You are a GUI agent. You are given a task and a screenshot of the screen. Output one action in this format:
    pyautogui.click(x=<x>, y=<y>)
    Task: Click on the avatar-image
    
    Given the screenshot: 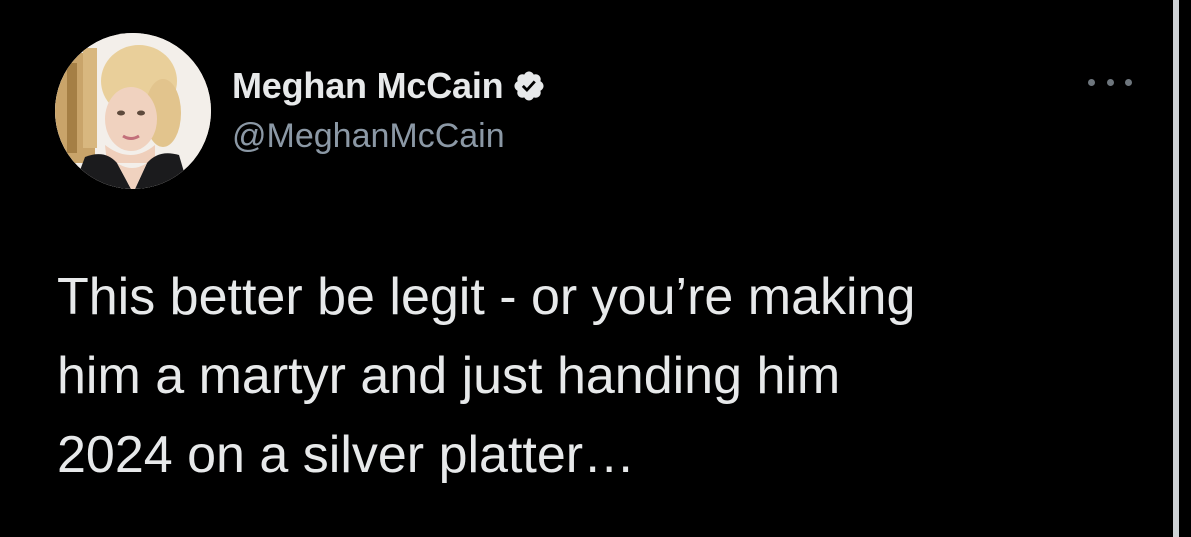 What is the action you would take?
    pyautogui.click(x=133, y=111)
    